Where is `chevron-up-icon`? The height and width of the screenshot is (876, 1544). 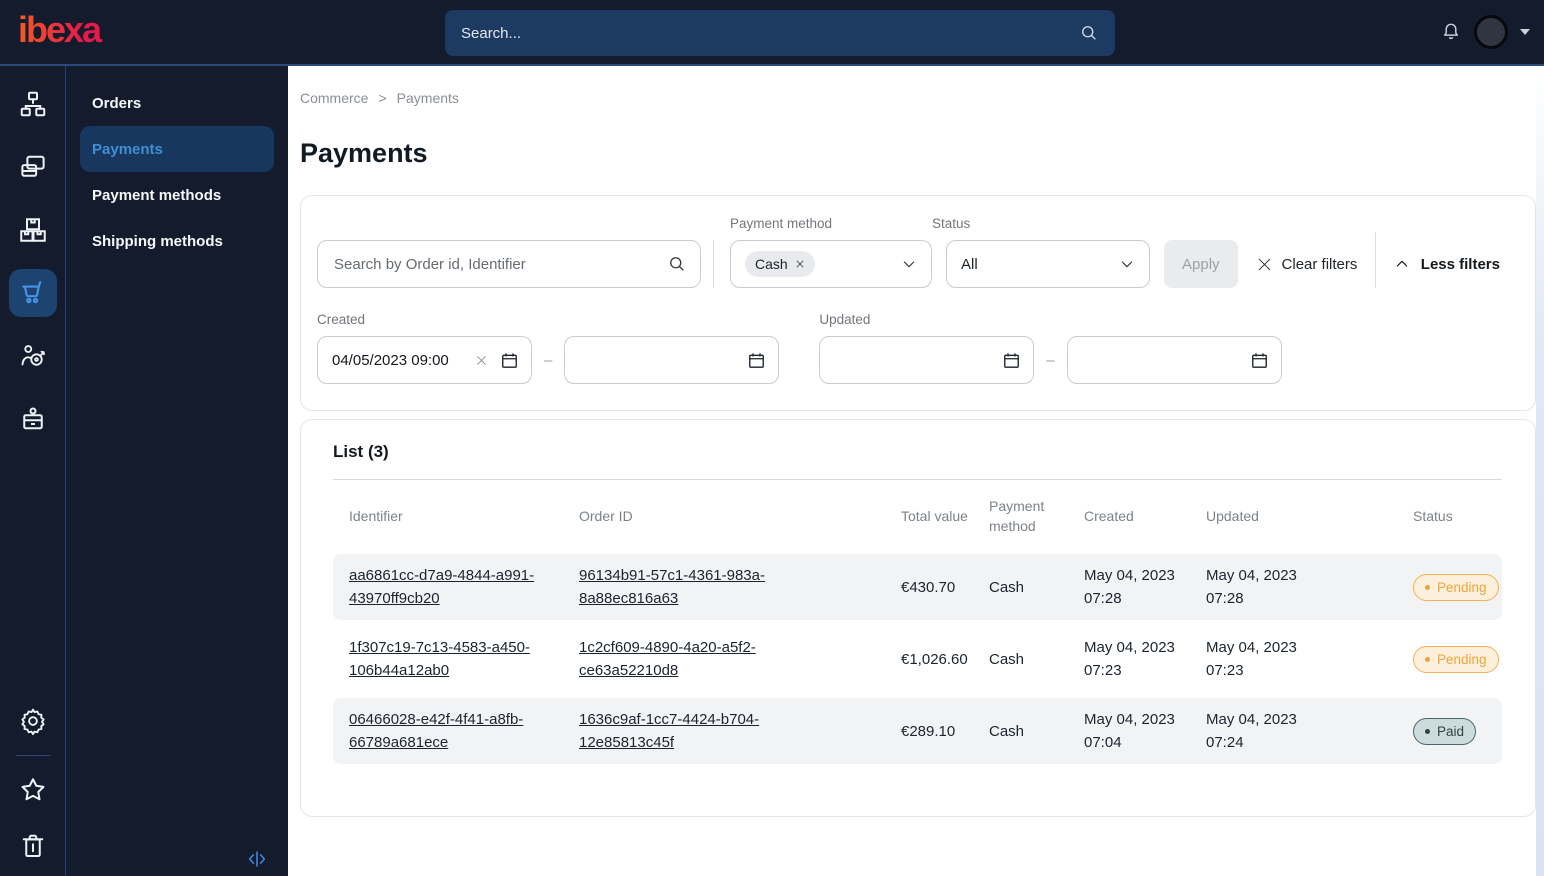
chevron-up-icon is located at coordinates (1402, 263).